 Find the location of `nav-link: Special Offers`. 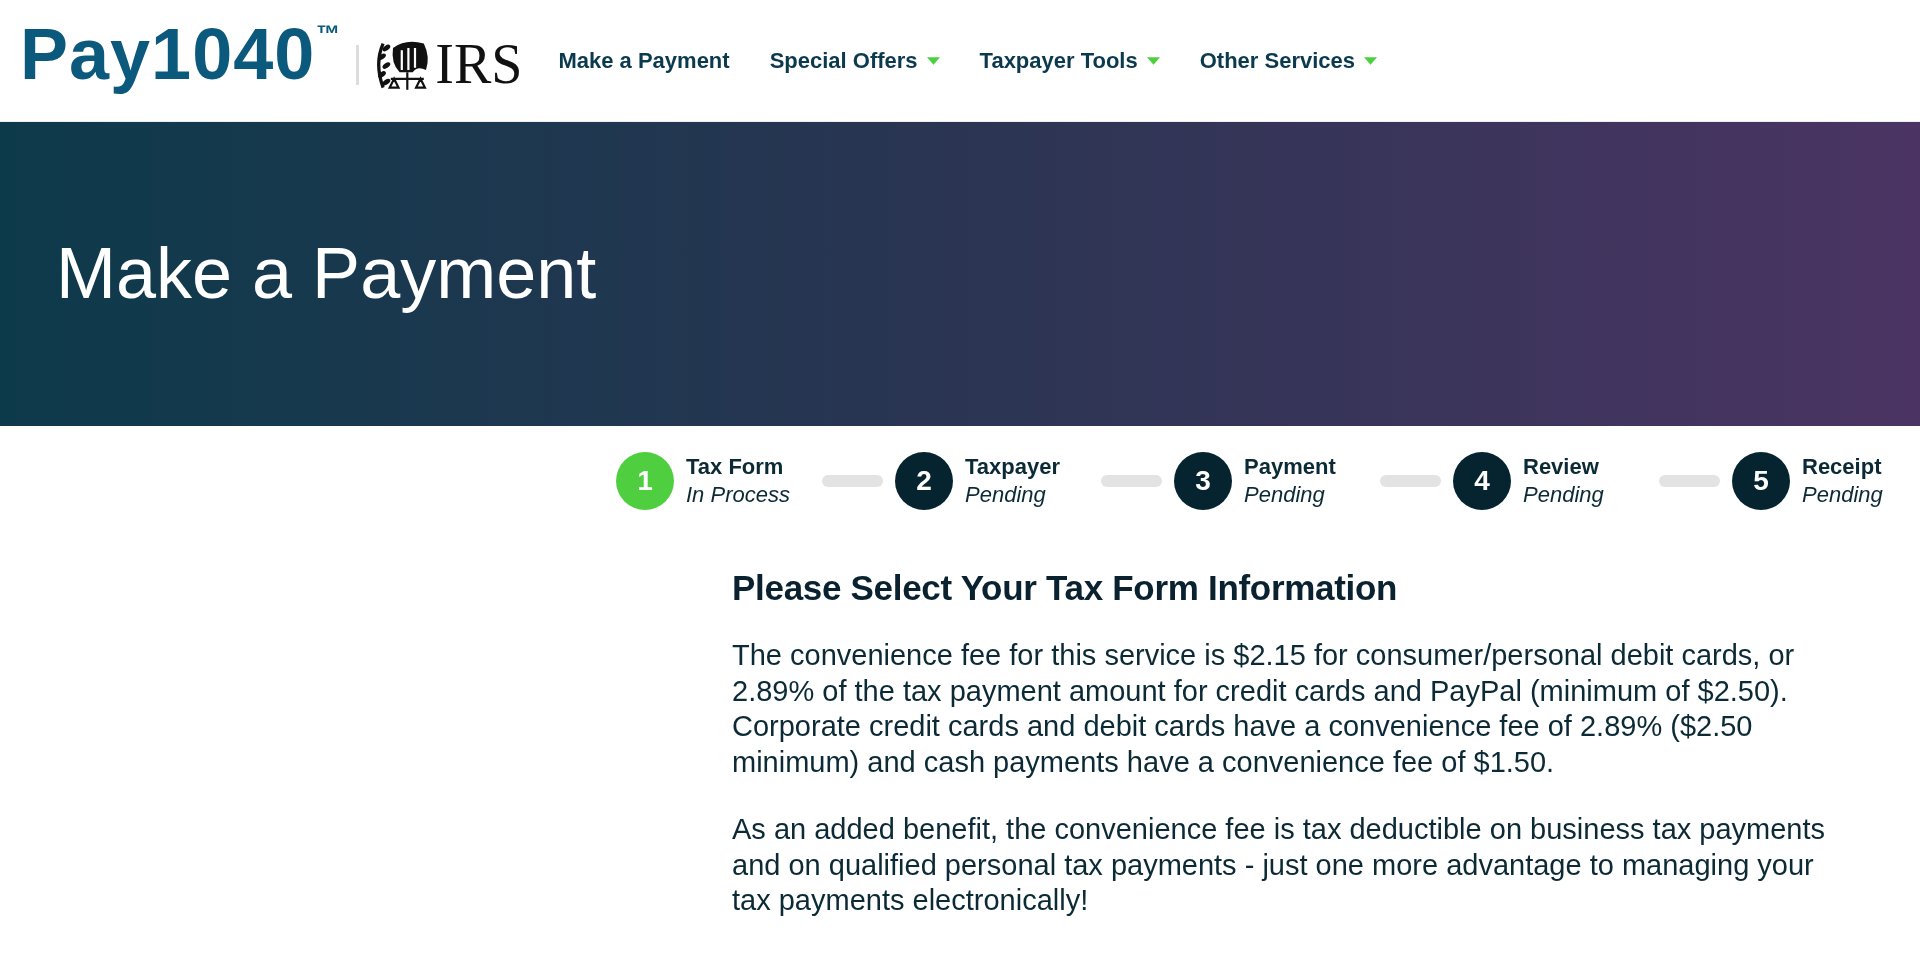

nav-link: Special Offers is located at coordinates (854, 60).